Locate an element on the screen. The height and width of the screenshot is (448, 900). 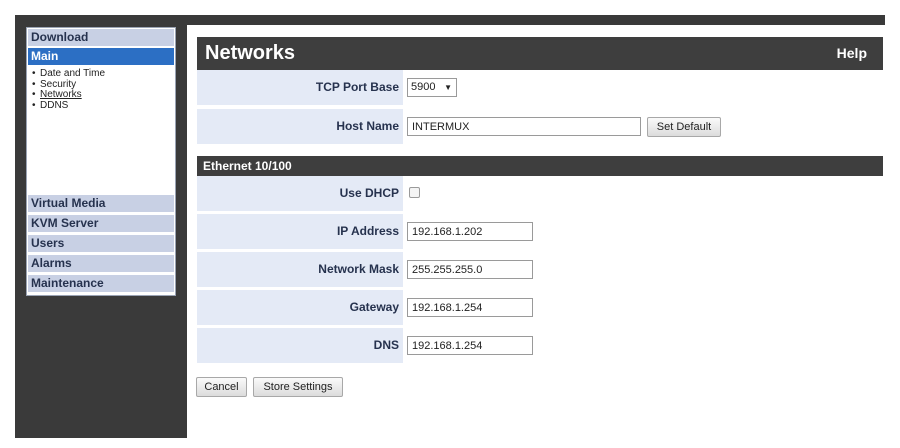
row-use-dhcp: Use DHCP is located at coordinates (540, 193).